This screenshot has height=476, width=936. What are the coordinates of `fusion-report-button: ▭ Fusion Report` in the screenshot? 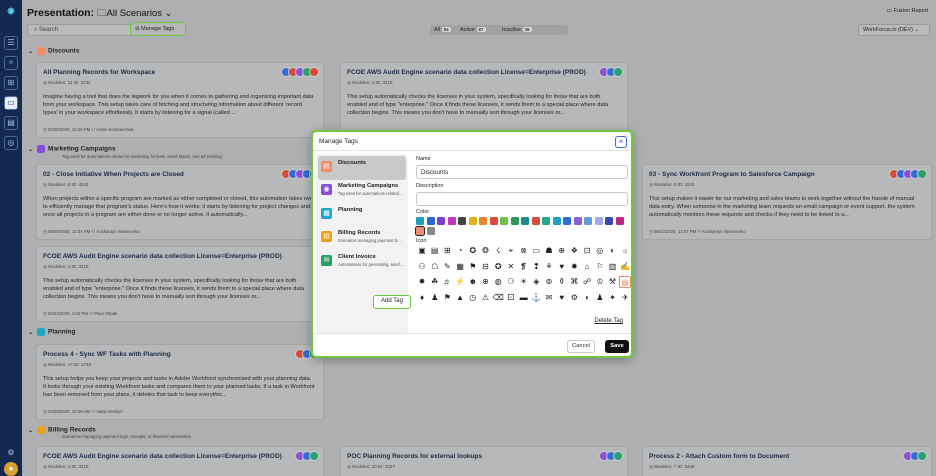 It's located at (907, 11).